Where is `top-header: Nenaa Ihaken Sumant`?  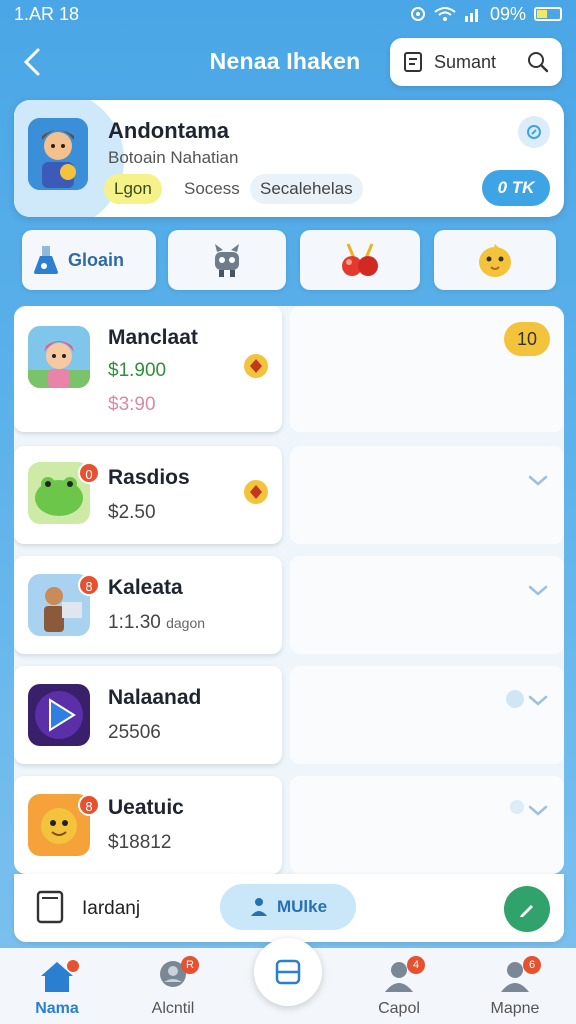 top-header: Nenaa Ihaken Sumant is located at coordinates (288, 64).